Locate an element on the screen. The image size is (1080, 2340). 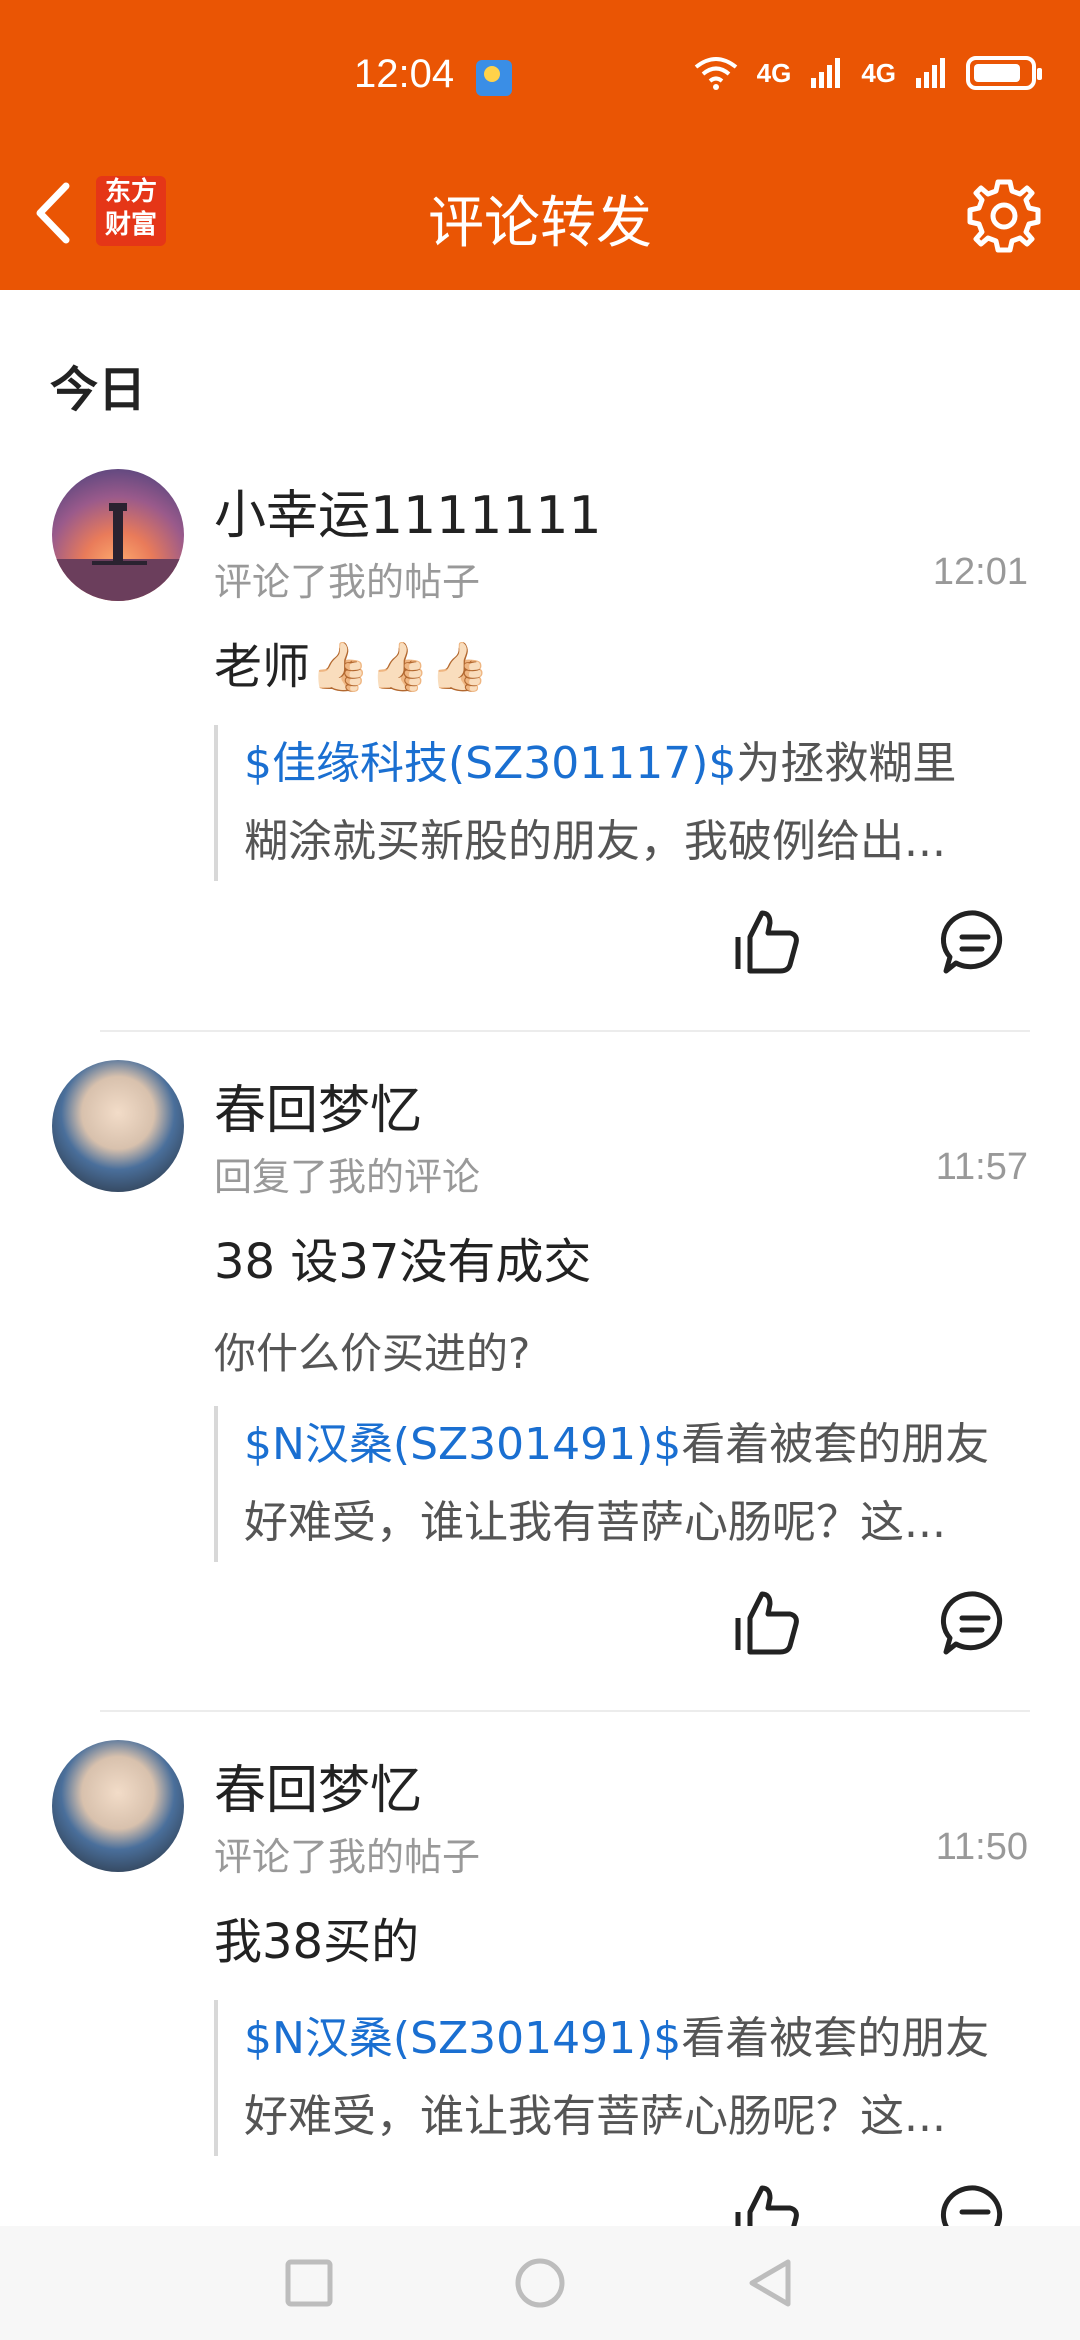
system-nav-bar is located at coordinates (540, 2283).